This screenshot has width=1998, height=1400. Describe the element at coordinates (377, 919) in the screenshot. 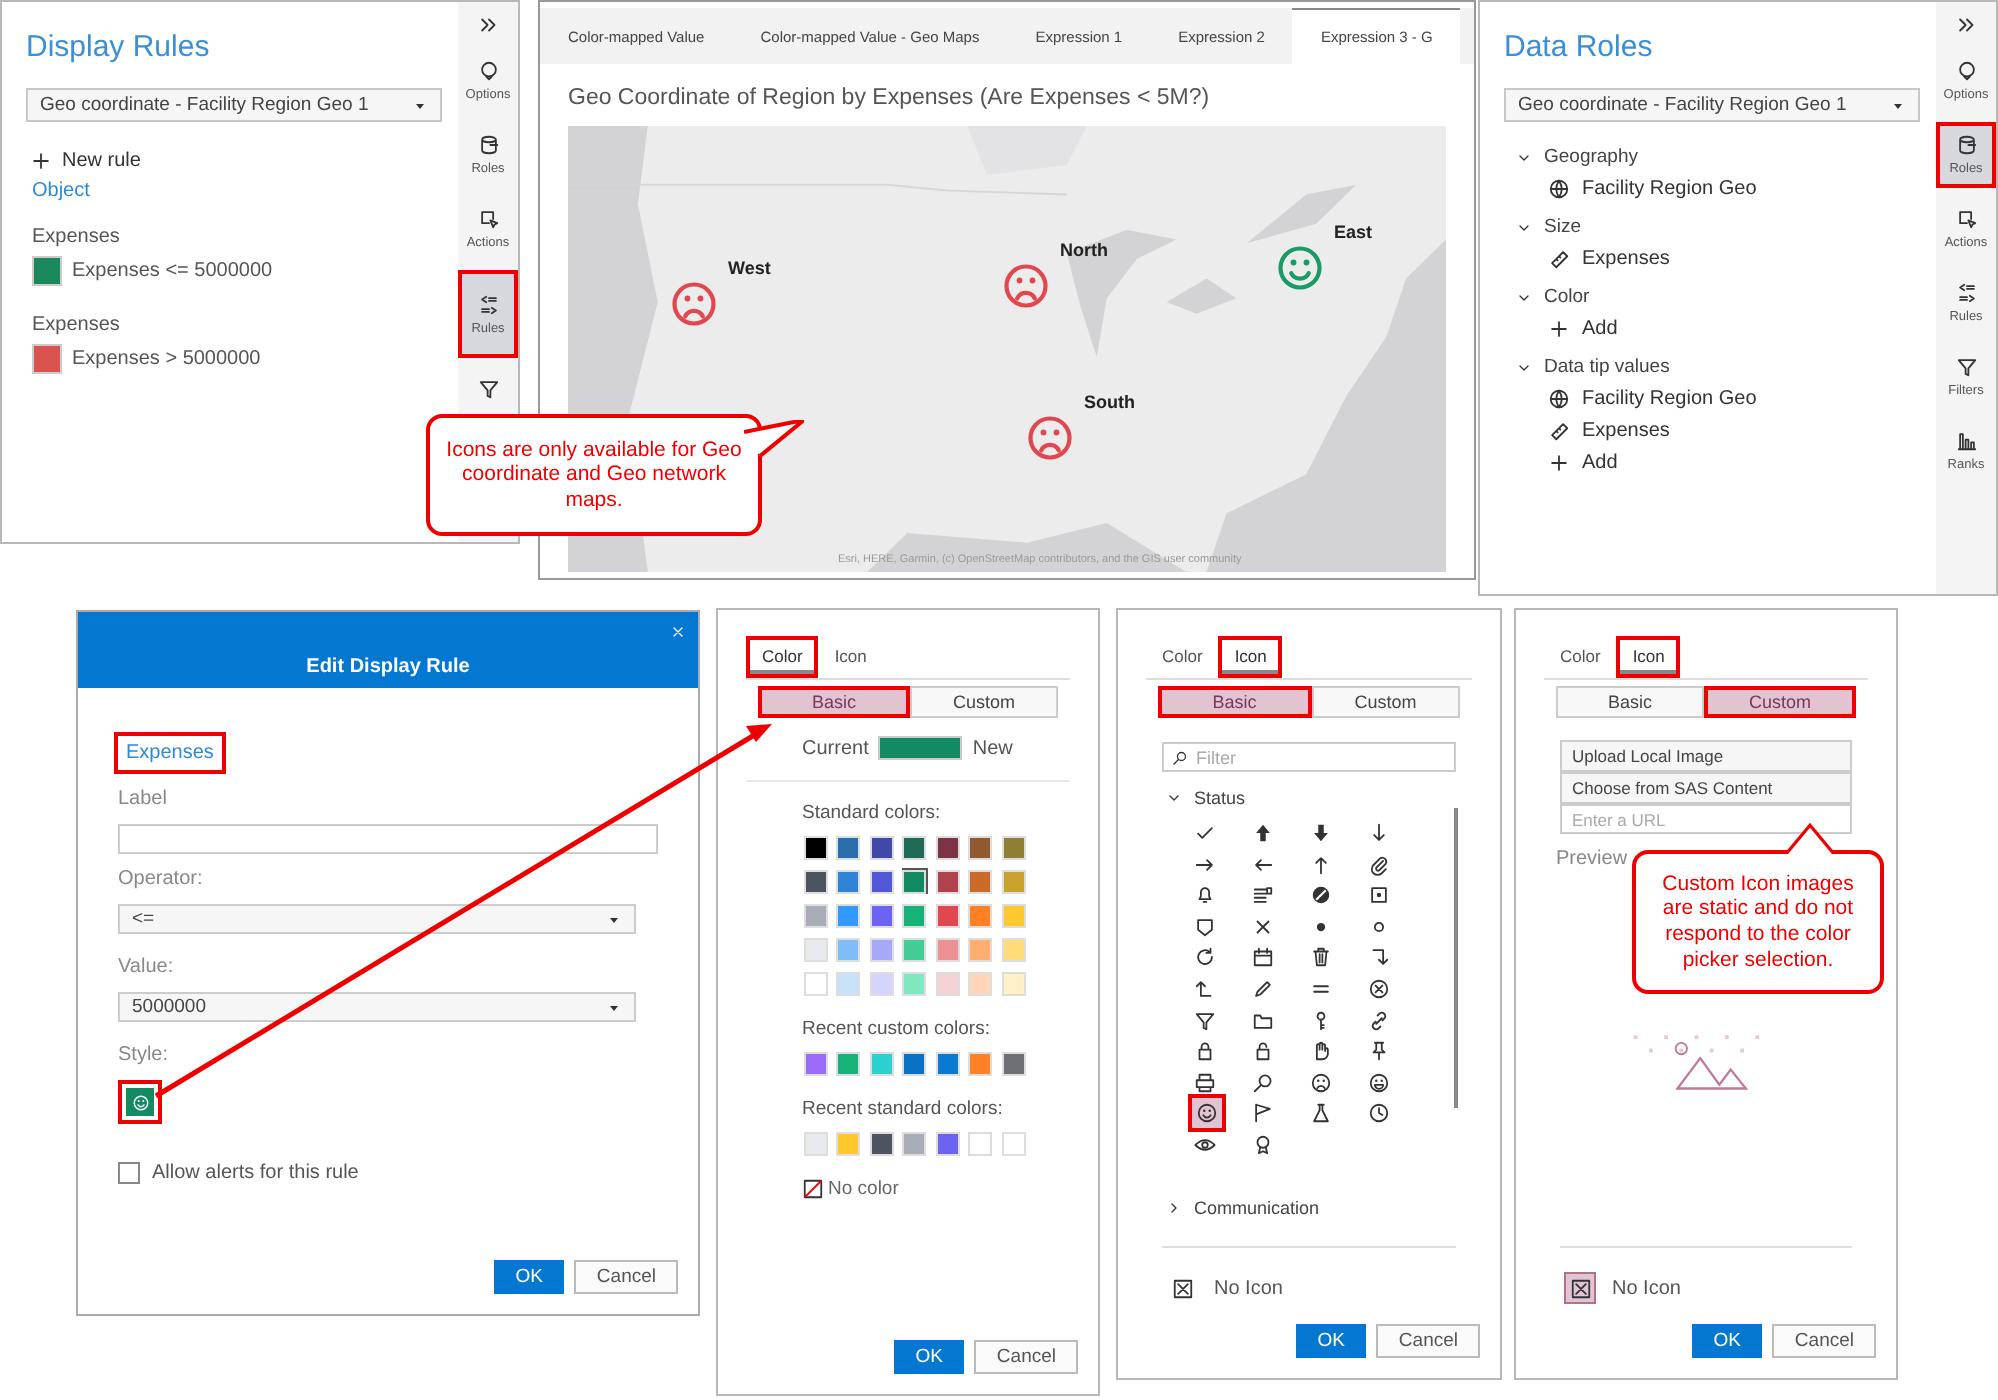

I see `operator-dropdown: <=` at that location.